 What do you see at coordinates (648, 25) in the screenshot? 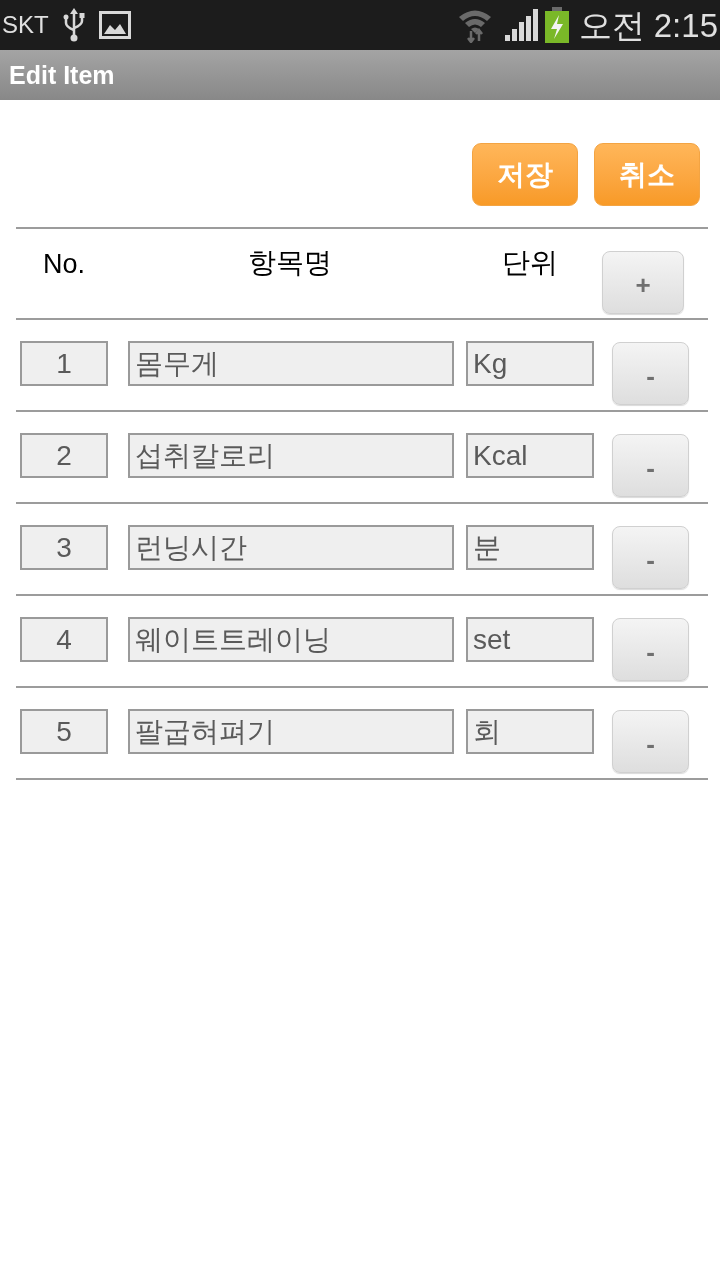
I see `clock-time: 오전 2:15` at bounding box center [648, 25].